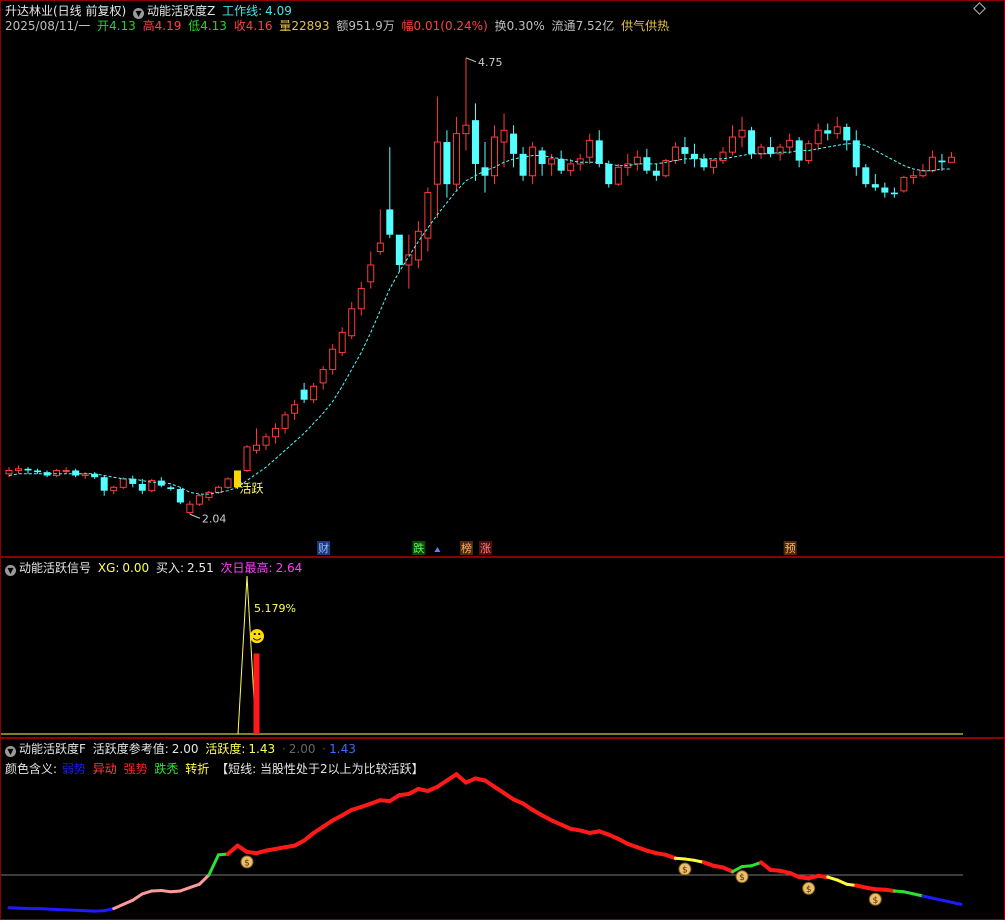 This screenshot has height=920, width=1005. I want to click on max-price-label: 4.75, so click(490, 62).